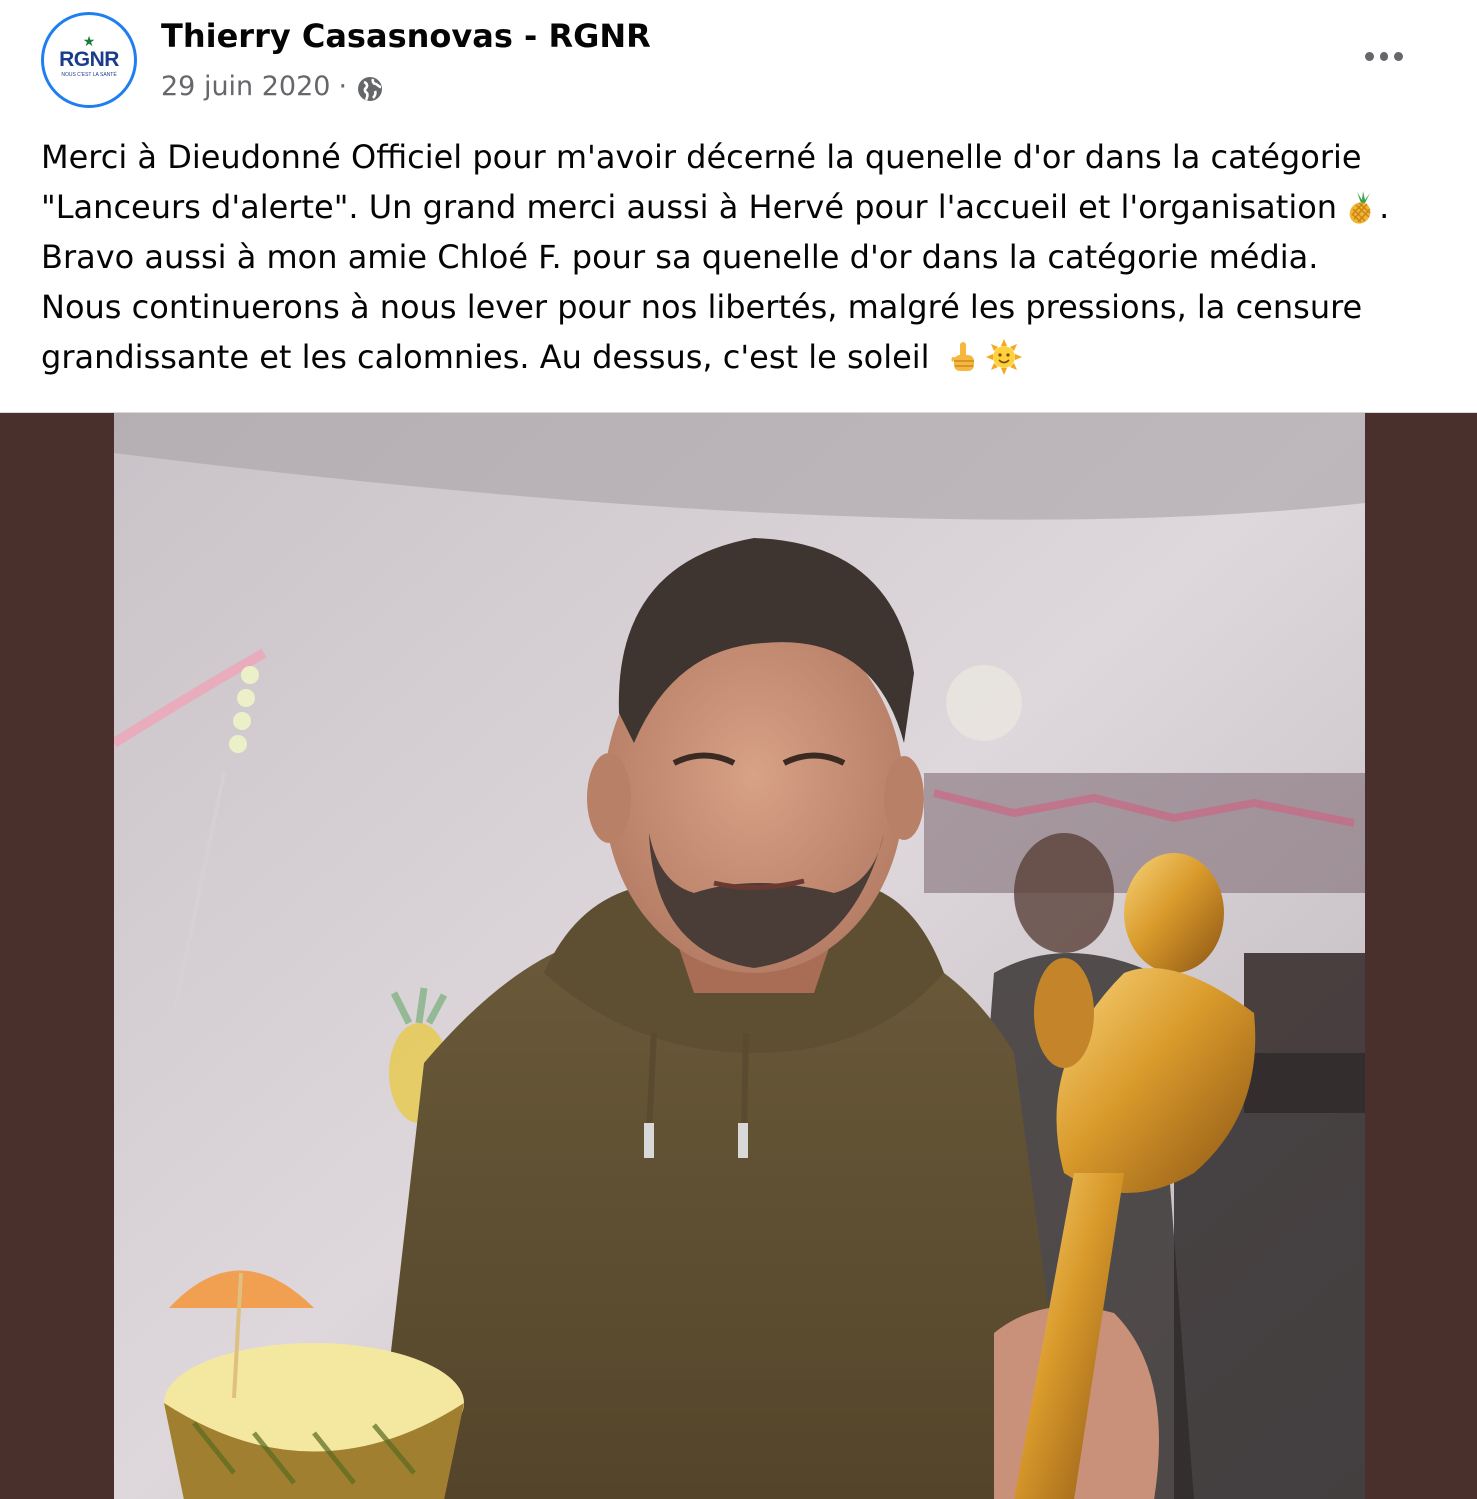 This screenshot has height=1499, width=1477. Describe the element at coordinates (1384, 207) in the screenshot. I see `post-text-segment: .` at that location.